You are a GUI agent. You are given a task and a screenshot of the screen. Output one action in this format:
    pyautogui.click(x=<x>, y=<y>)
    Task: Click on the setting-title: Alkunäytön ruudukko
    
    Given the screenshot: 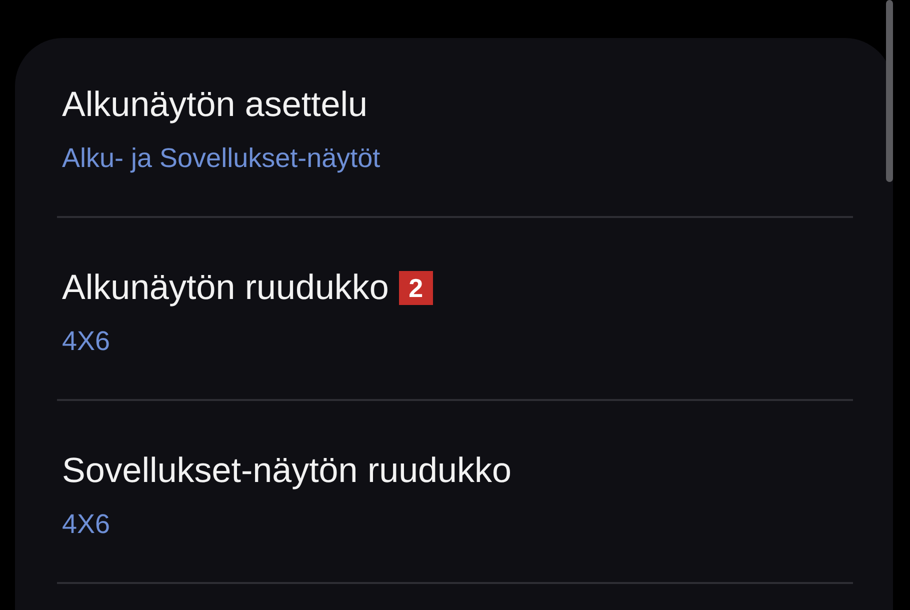 What is the action you would take?
    pyautogui.click(x=225, y=288)
    